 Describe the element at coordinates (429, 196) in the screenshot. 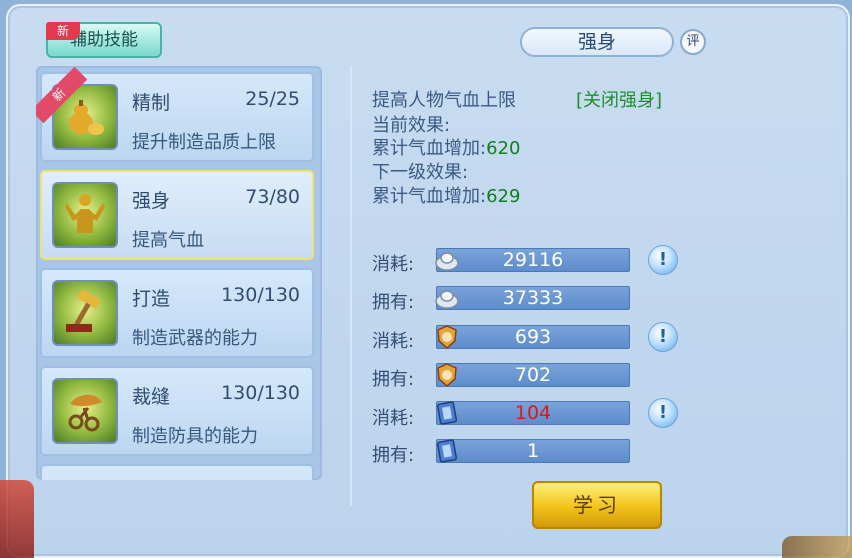

I see `next-effect-text: 累计气血增加:` at that location.